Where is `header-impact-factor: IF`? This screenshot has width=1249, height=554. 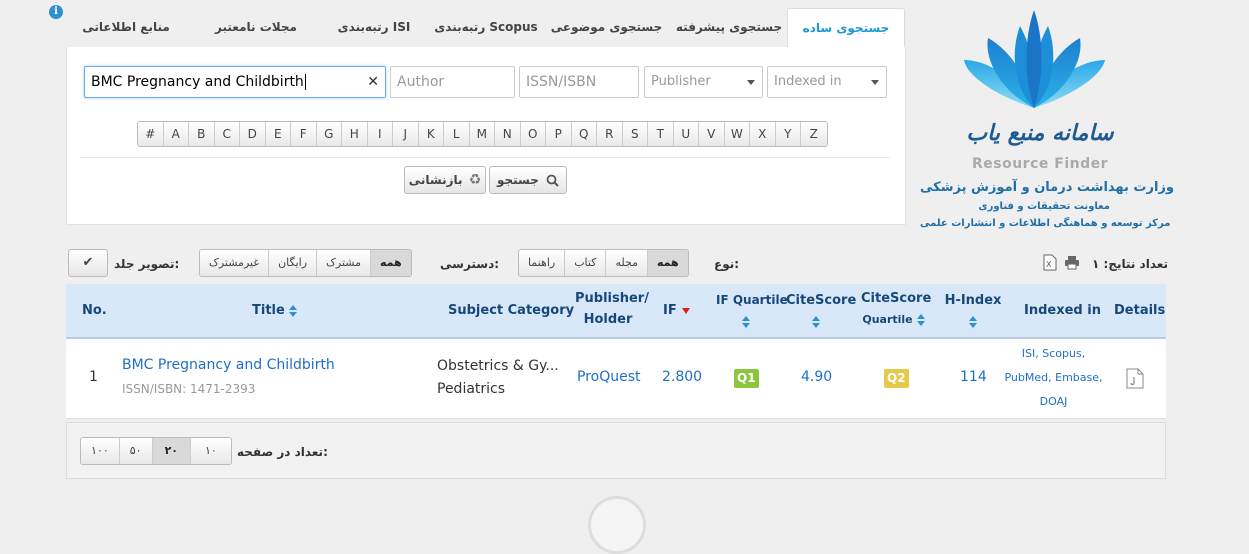
header-impact-factor: IF is located at coordinates (676, 310).